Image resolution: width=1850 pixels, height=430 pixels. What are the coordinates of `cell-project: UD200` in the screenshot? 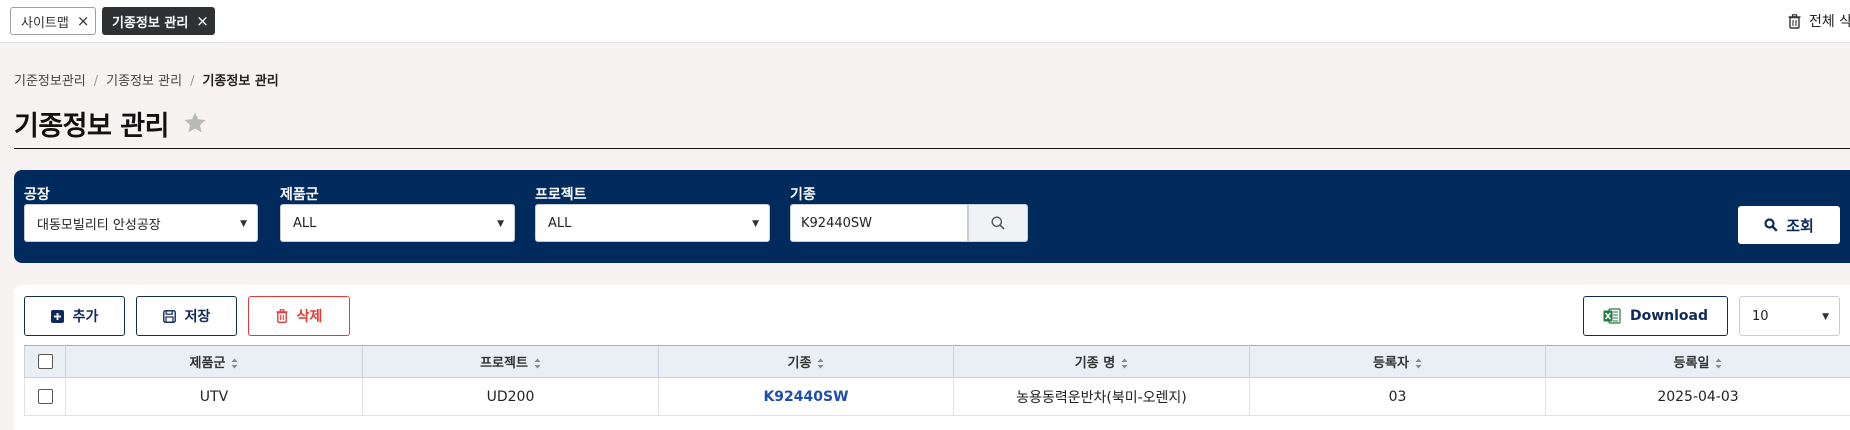 It's located at (510, 396).